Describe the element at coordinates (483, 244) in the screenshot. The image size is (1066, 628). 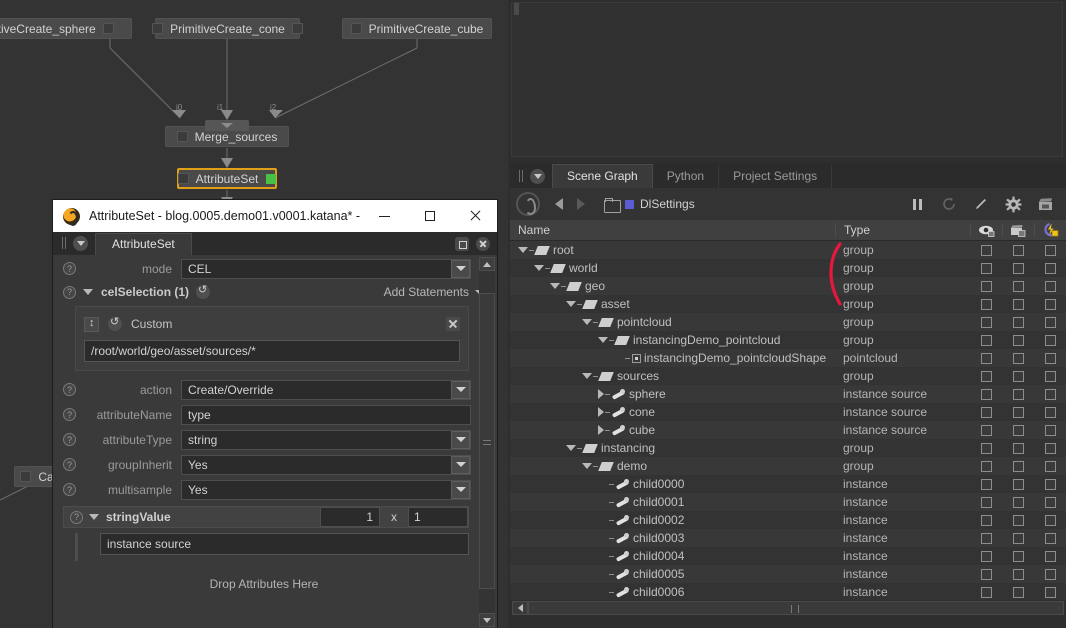
I see `close-panel-icon` at that location.